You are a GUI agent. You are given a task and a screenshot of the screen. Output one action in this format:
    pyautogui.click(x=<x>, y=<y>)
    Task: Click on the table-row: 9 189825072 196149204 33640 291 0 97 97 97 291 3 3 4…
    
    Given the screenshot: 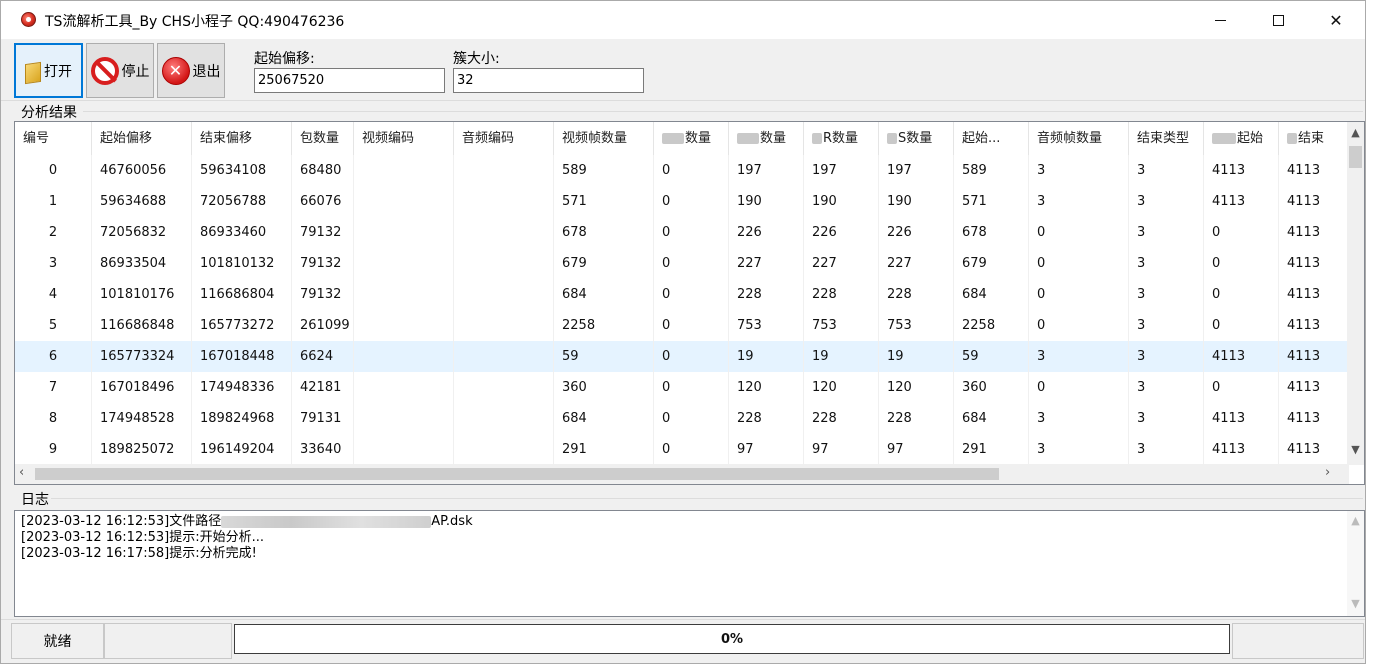 What is the action you would take?
    pyautogui.click(x=684, y=449)
    